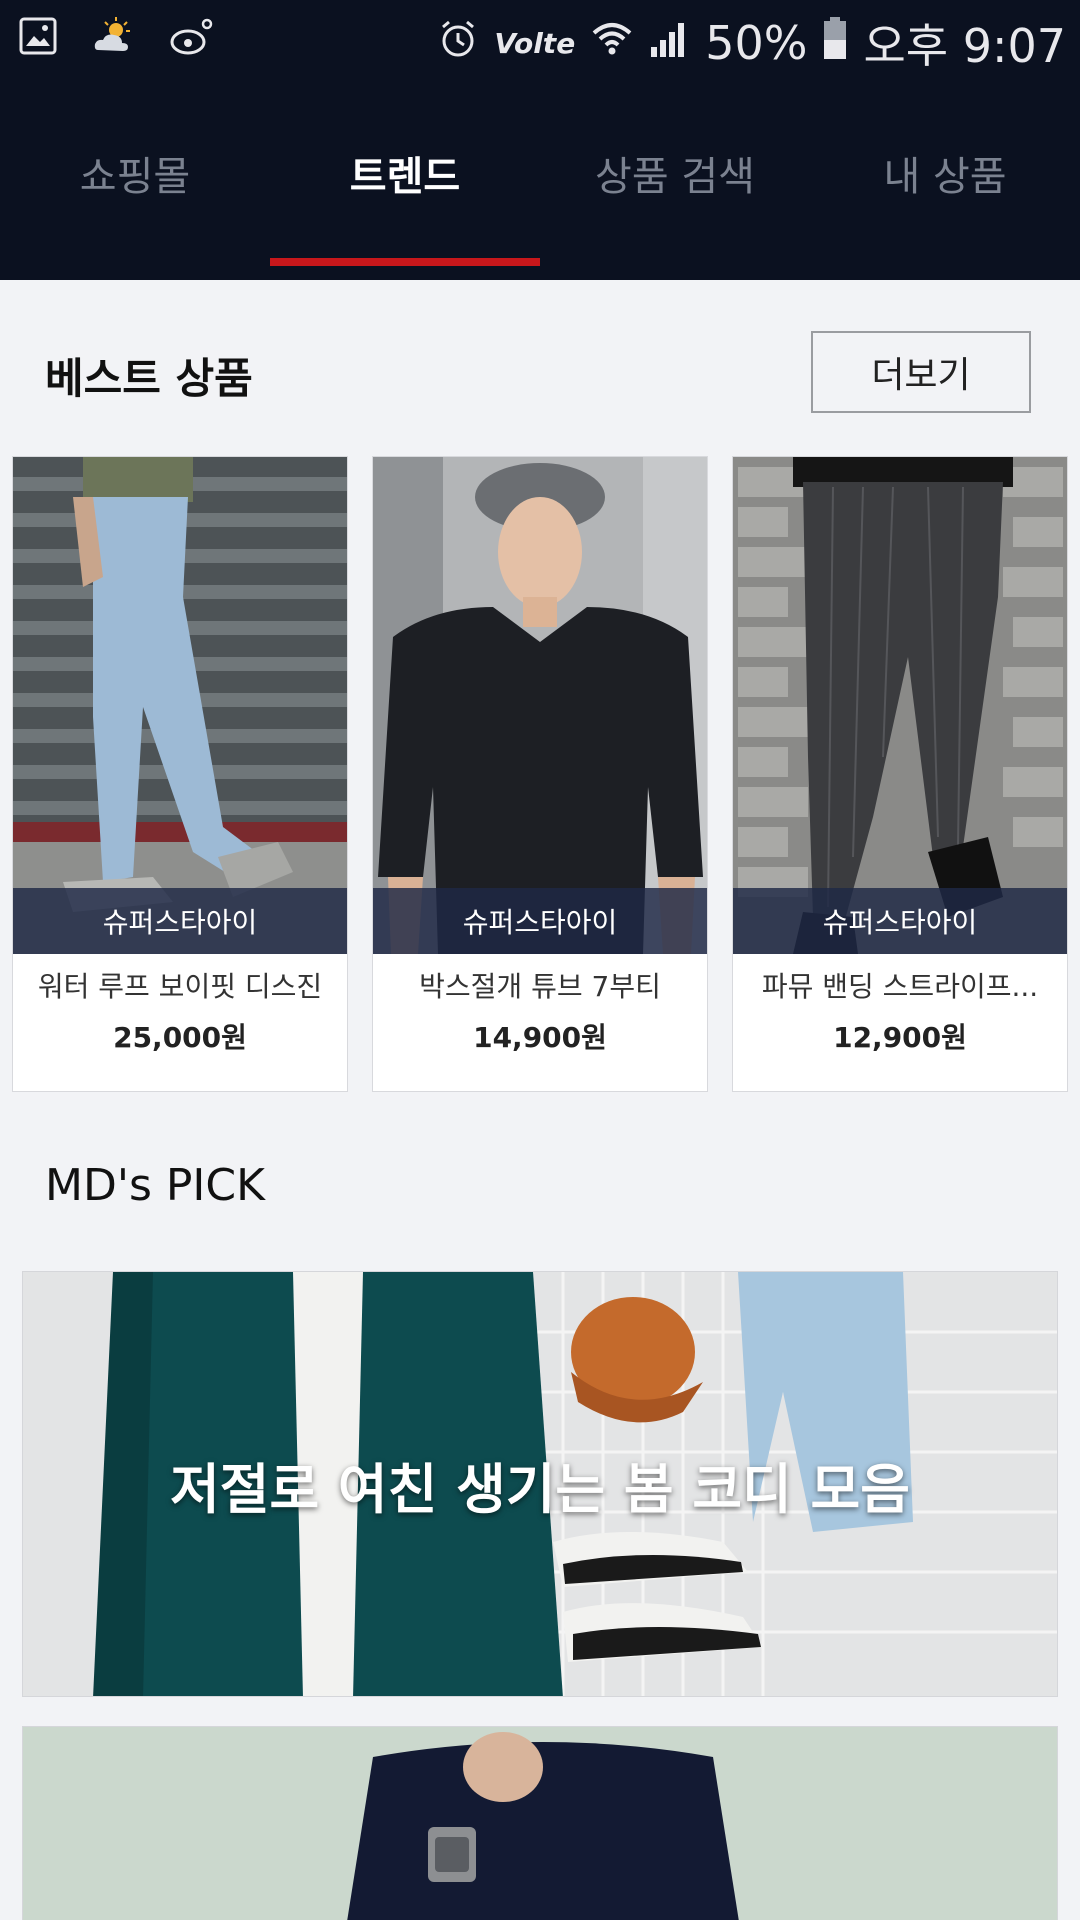 This screenshot has width=1080, height=1920. Describe the element at coordinates (540, 1489) in the screenshot. I see `banner-caption: 저절로 여친 생기는 봄 코디 모음` at that location.